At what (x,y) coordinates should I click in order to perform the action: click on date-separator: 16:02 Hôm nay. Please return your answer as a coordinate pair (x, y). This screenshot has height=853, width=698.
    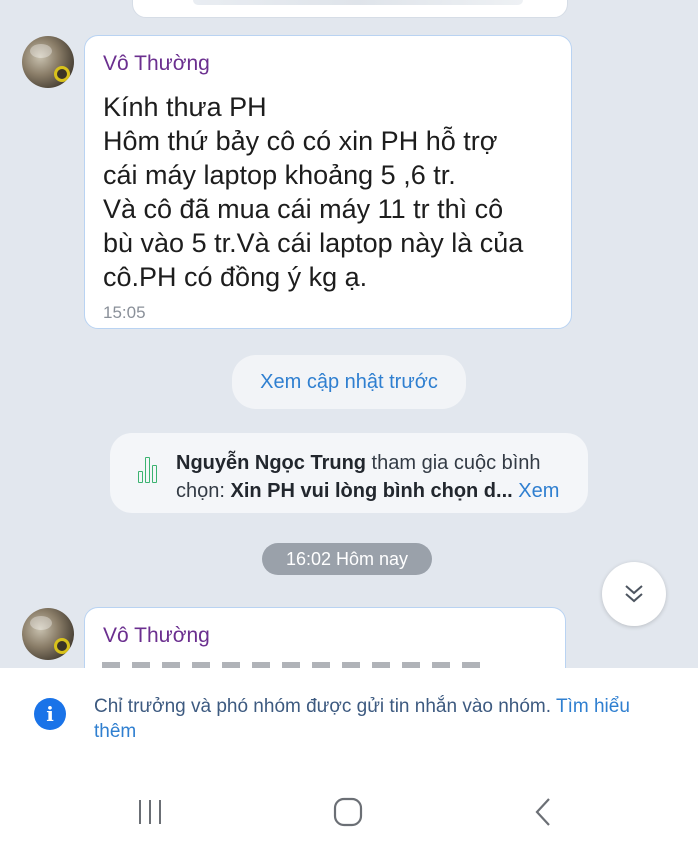
    Looking at the image, I should click on (347, 559).